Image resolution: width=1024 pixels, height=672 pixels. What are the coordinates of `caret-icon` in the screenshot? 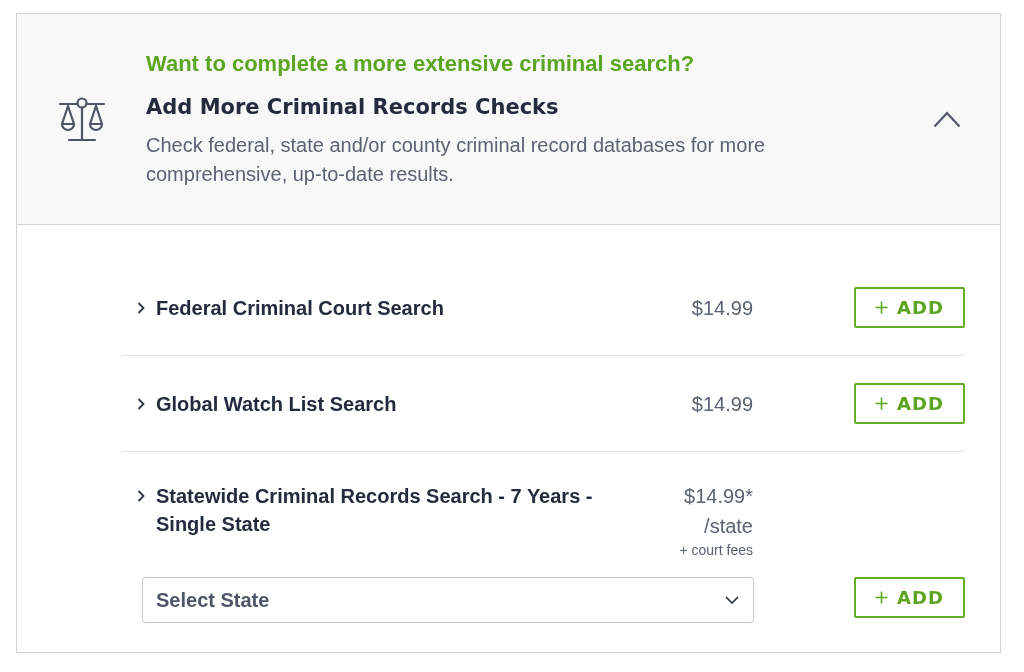 It's located at (732, 600).